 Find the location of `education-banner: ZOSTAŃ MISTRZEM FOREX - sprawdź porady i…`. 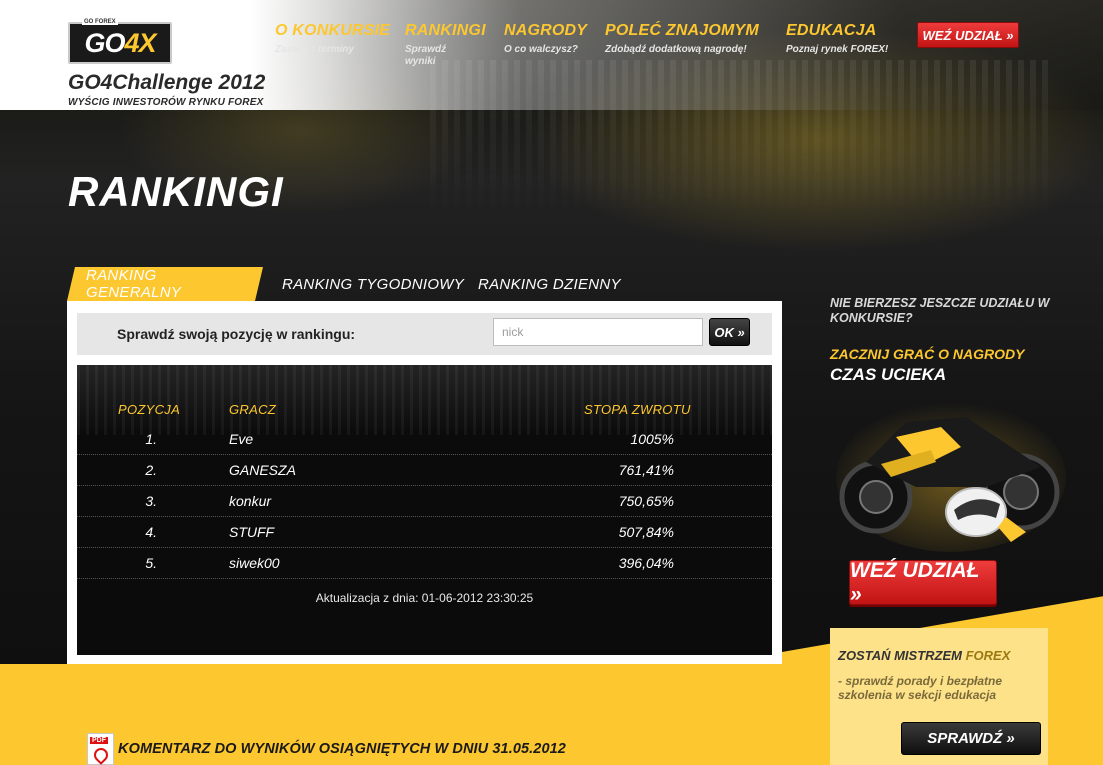

education-banner: ZOSTAŃ MISTRZEM FOREX - sprawdź porady i… is located at coordinates (939, 696).